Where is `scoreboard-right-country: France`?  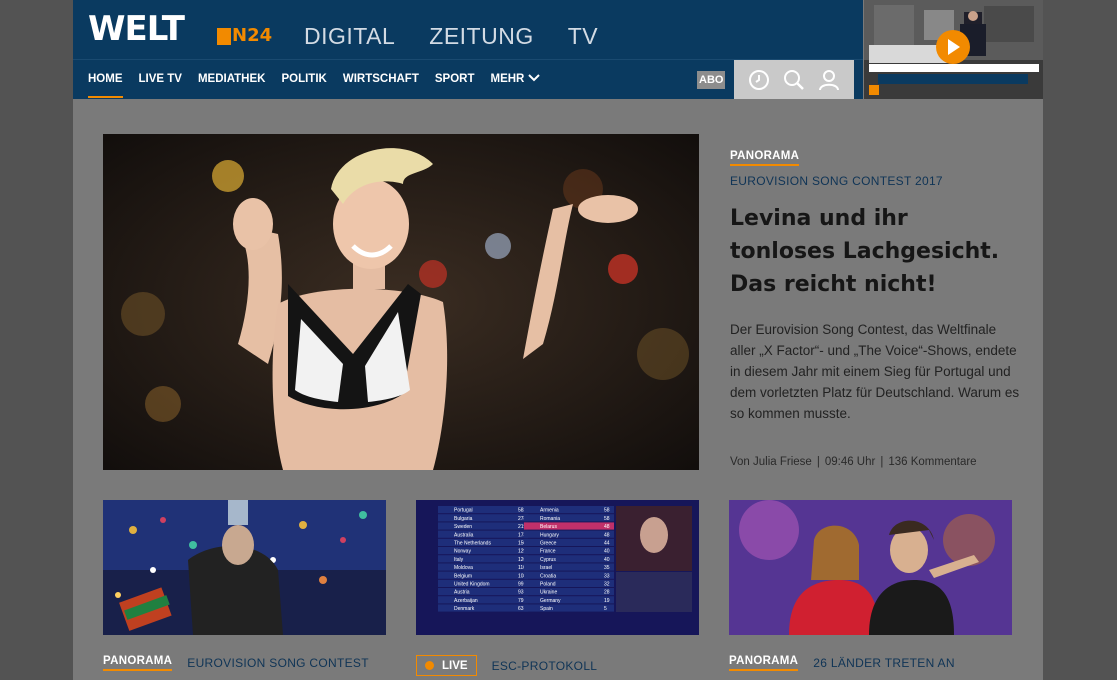
scoreboard-right-country: France is located at coordinates (548, 552).